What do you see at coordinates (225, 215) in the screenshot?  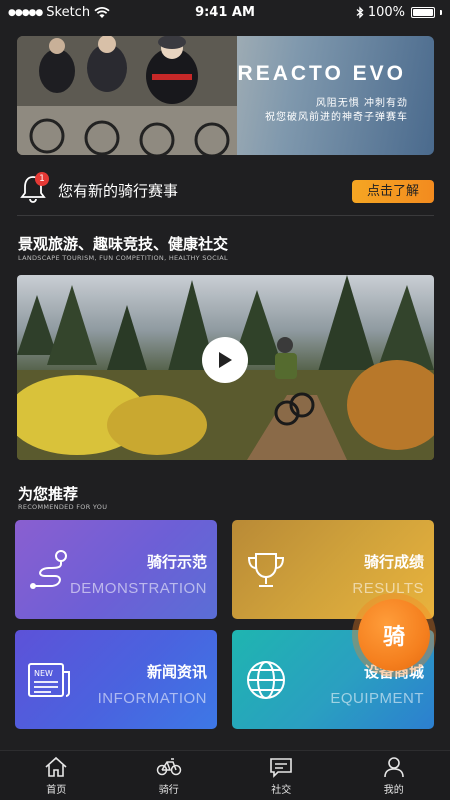 I see `divider` at bounding box center [225, 215].